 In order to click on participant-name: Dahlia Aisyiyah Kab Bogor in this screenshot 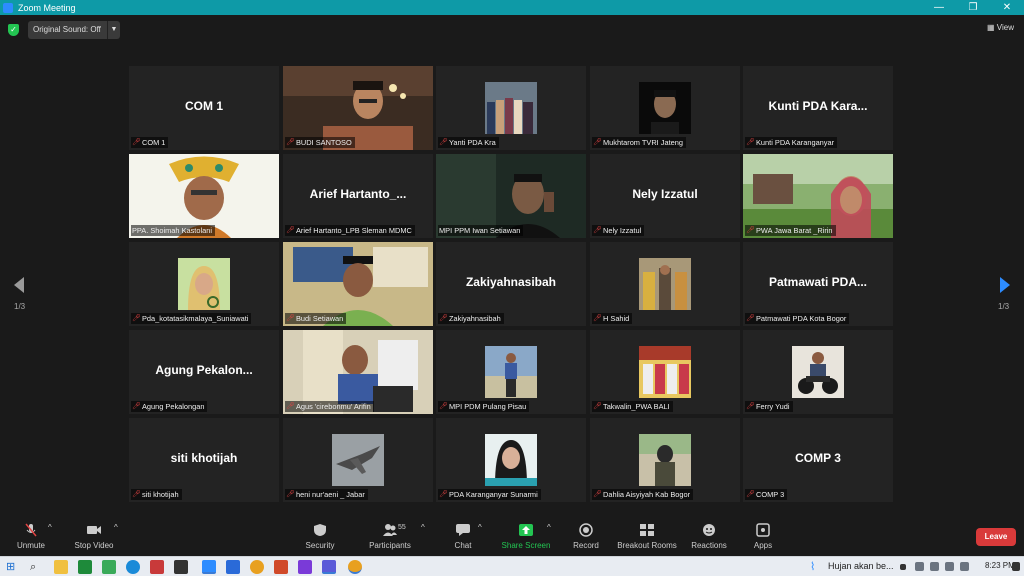, I will do `click(647, 494)`.